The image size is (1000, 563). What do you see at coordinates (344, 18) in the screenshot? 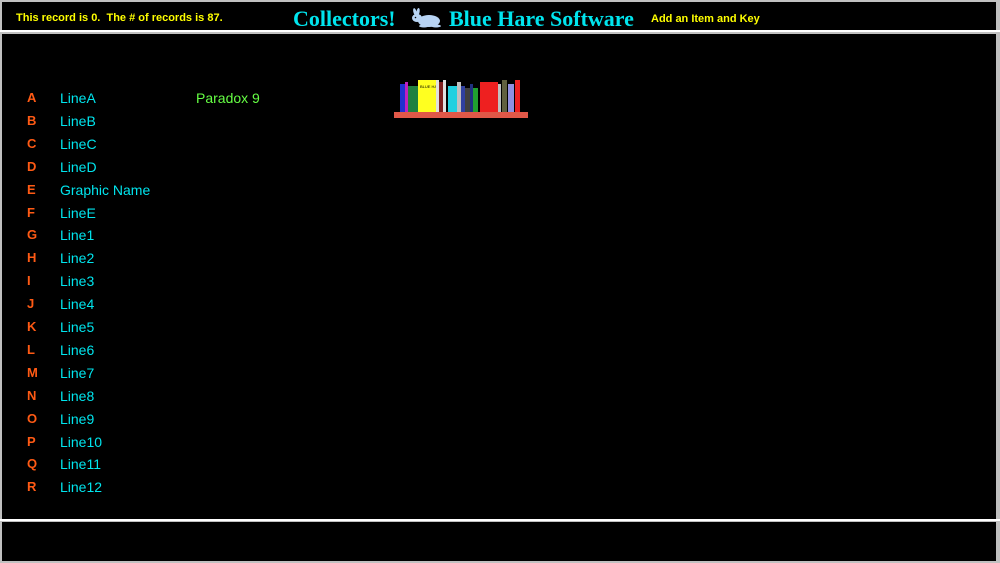
I see `app-title: Collectors!` at bounding box center [344, 18].